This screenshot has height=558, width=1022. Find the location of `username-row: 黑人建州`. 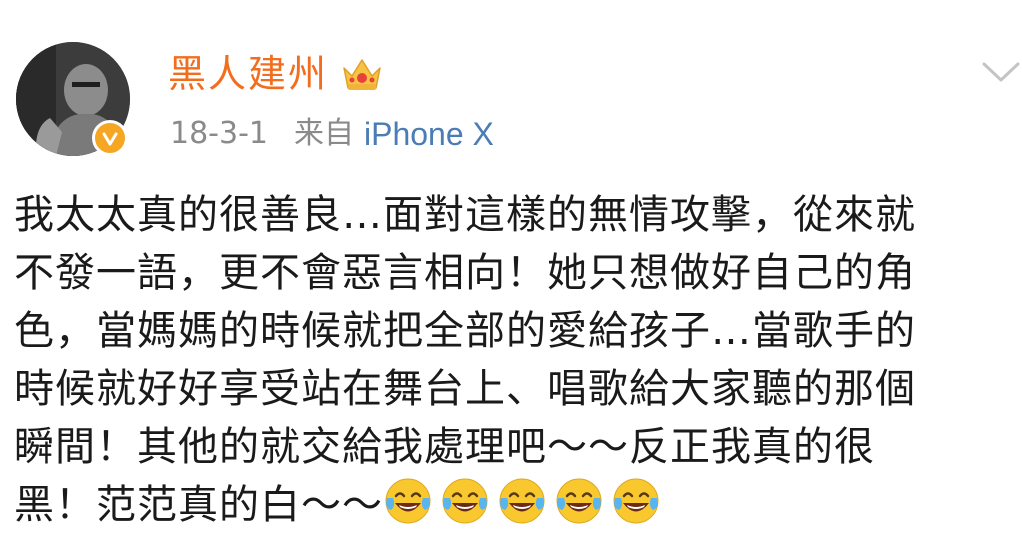

username-row: 黑人建州 is located at coordinates (276, 74).